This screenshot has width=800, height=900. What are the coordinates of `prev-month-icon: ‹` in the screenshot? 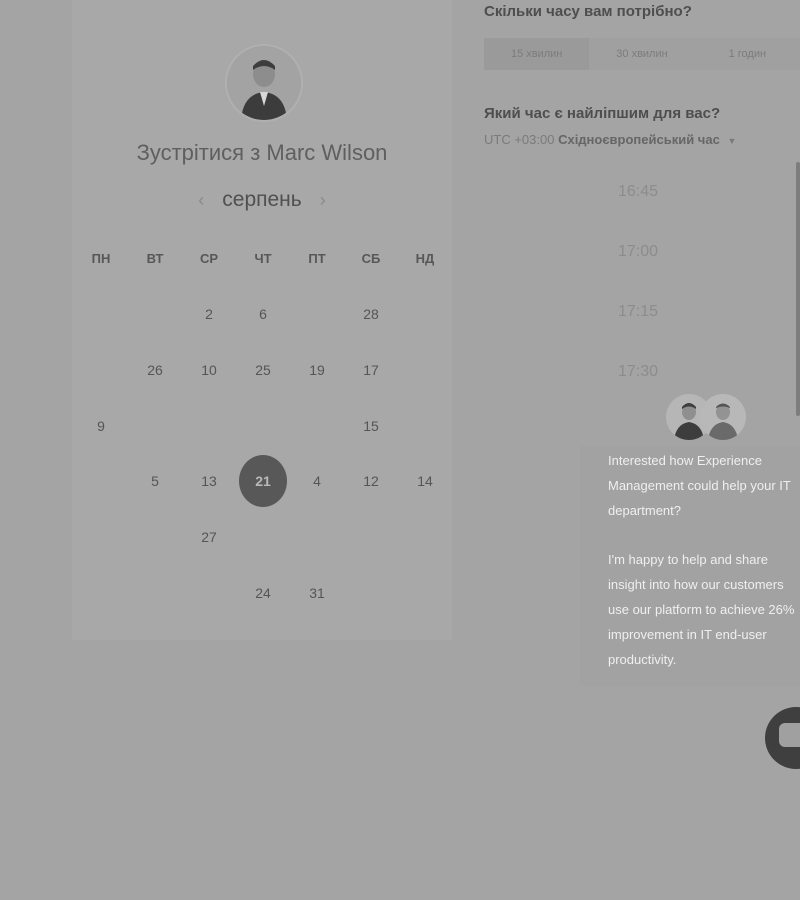 It's located at (201, 200).